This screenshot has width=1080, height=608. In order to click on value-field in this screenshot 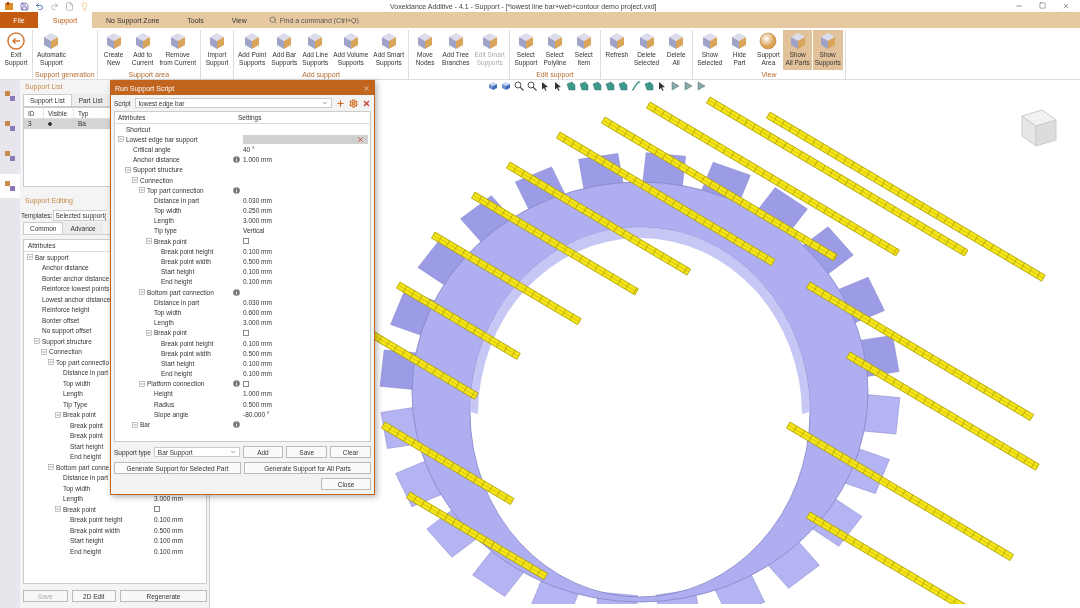, I will do `click(305, 139)`.